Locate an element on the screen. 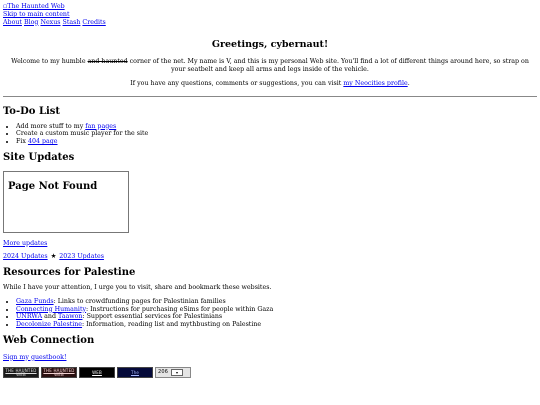 The height and width of the screenshot is (405, 540). todo-heading: To-Do List is located at coordinates (32, 112).